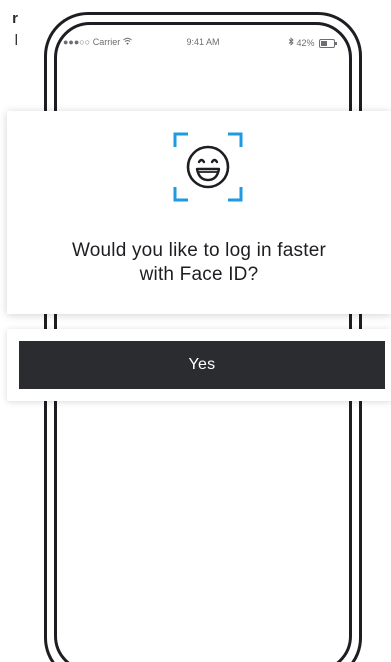  Describe the element at coordinates (202, 365) in the screenshot. I see `yes-button: Yes` at that location.